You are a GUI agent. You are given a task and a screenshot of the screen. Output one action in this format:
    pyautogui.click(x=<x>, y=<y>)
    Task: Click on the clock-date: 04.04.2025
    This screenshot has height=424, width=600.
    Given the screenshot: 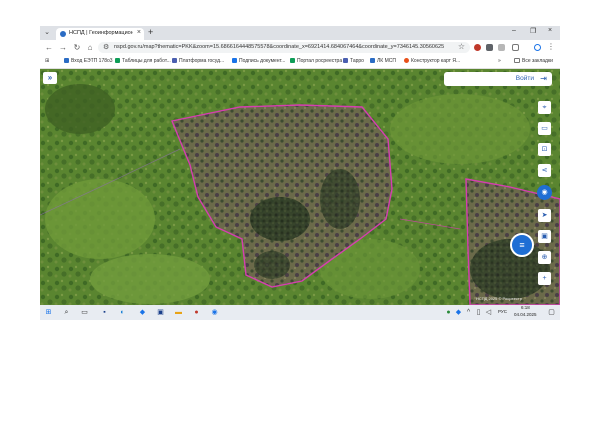 What is the action you would take?
    pyautogui.click(x=525, y=314)
    